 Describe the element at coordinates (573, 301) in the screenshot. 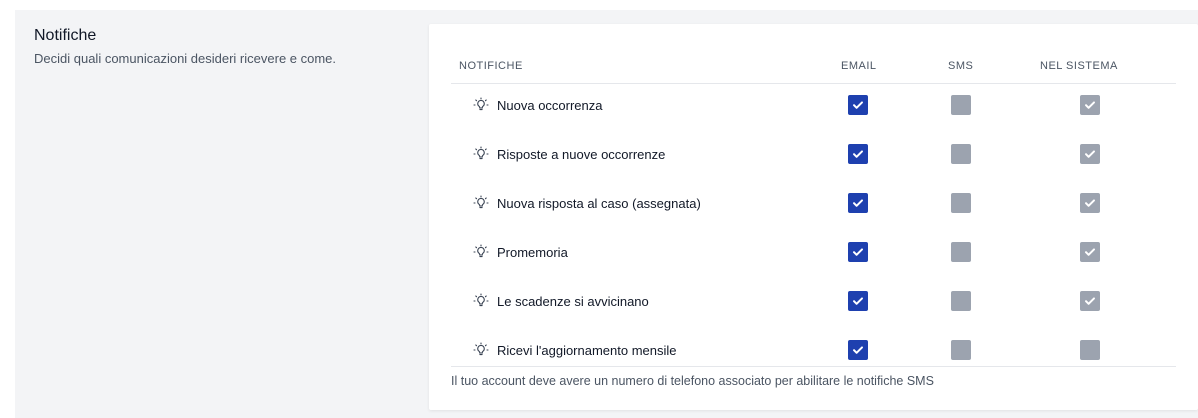

I see `notification-label: Le scadenze si avvicinano` at that location.